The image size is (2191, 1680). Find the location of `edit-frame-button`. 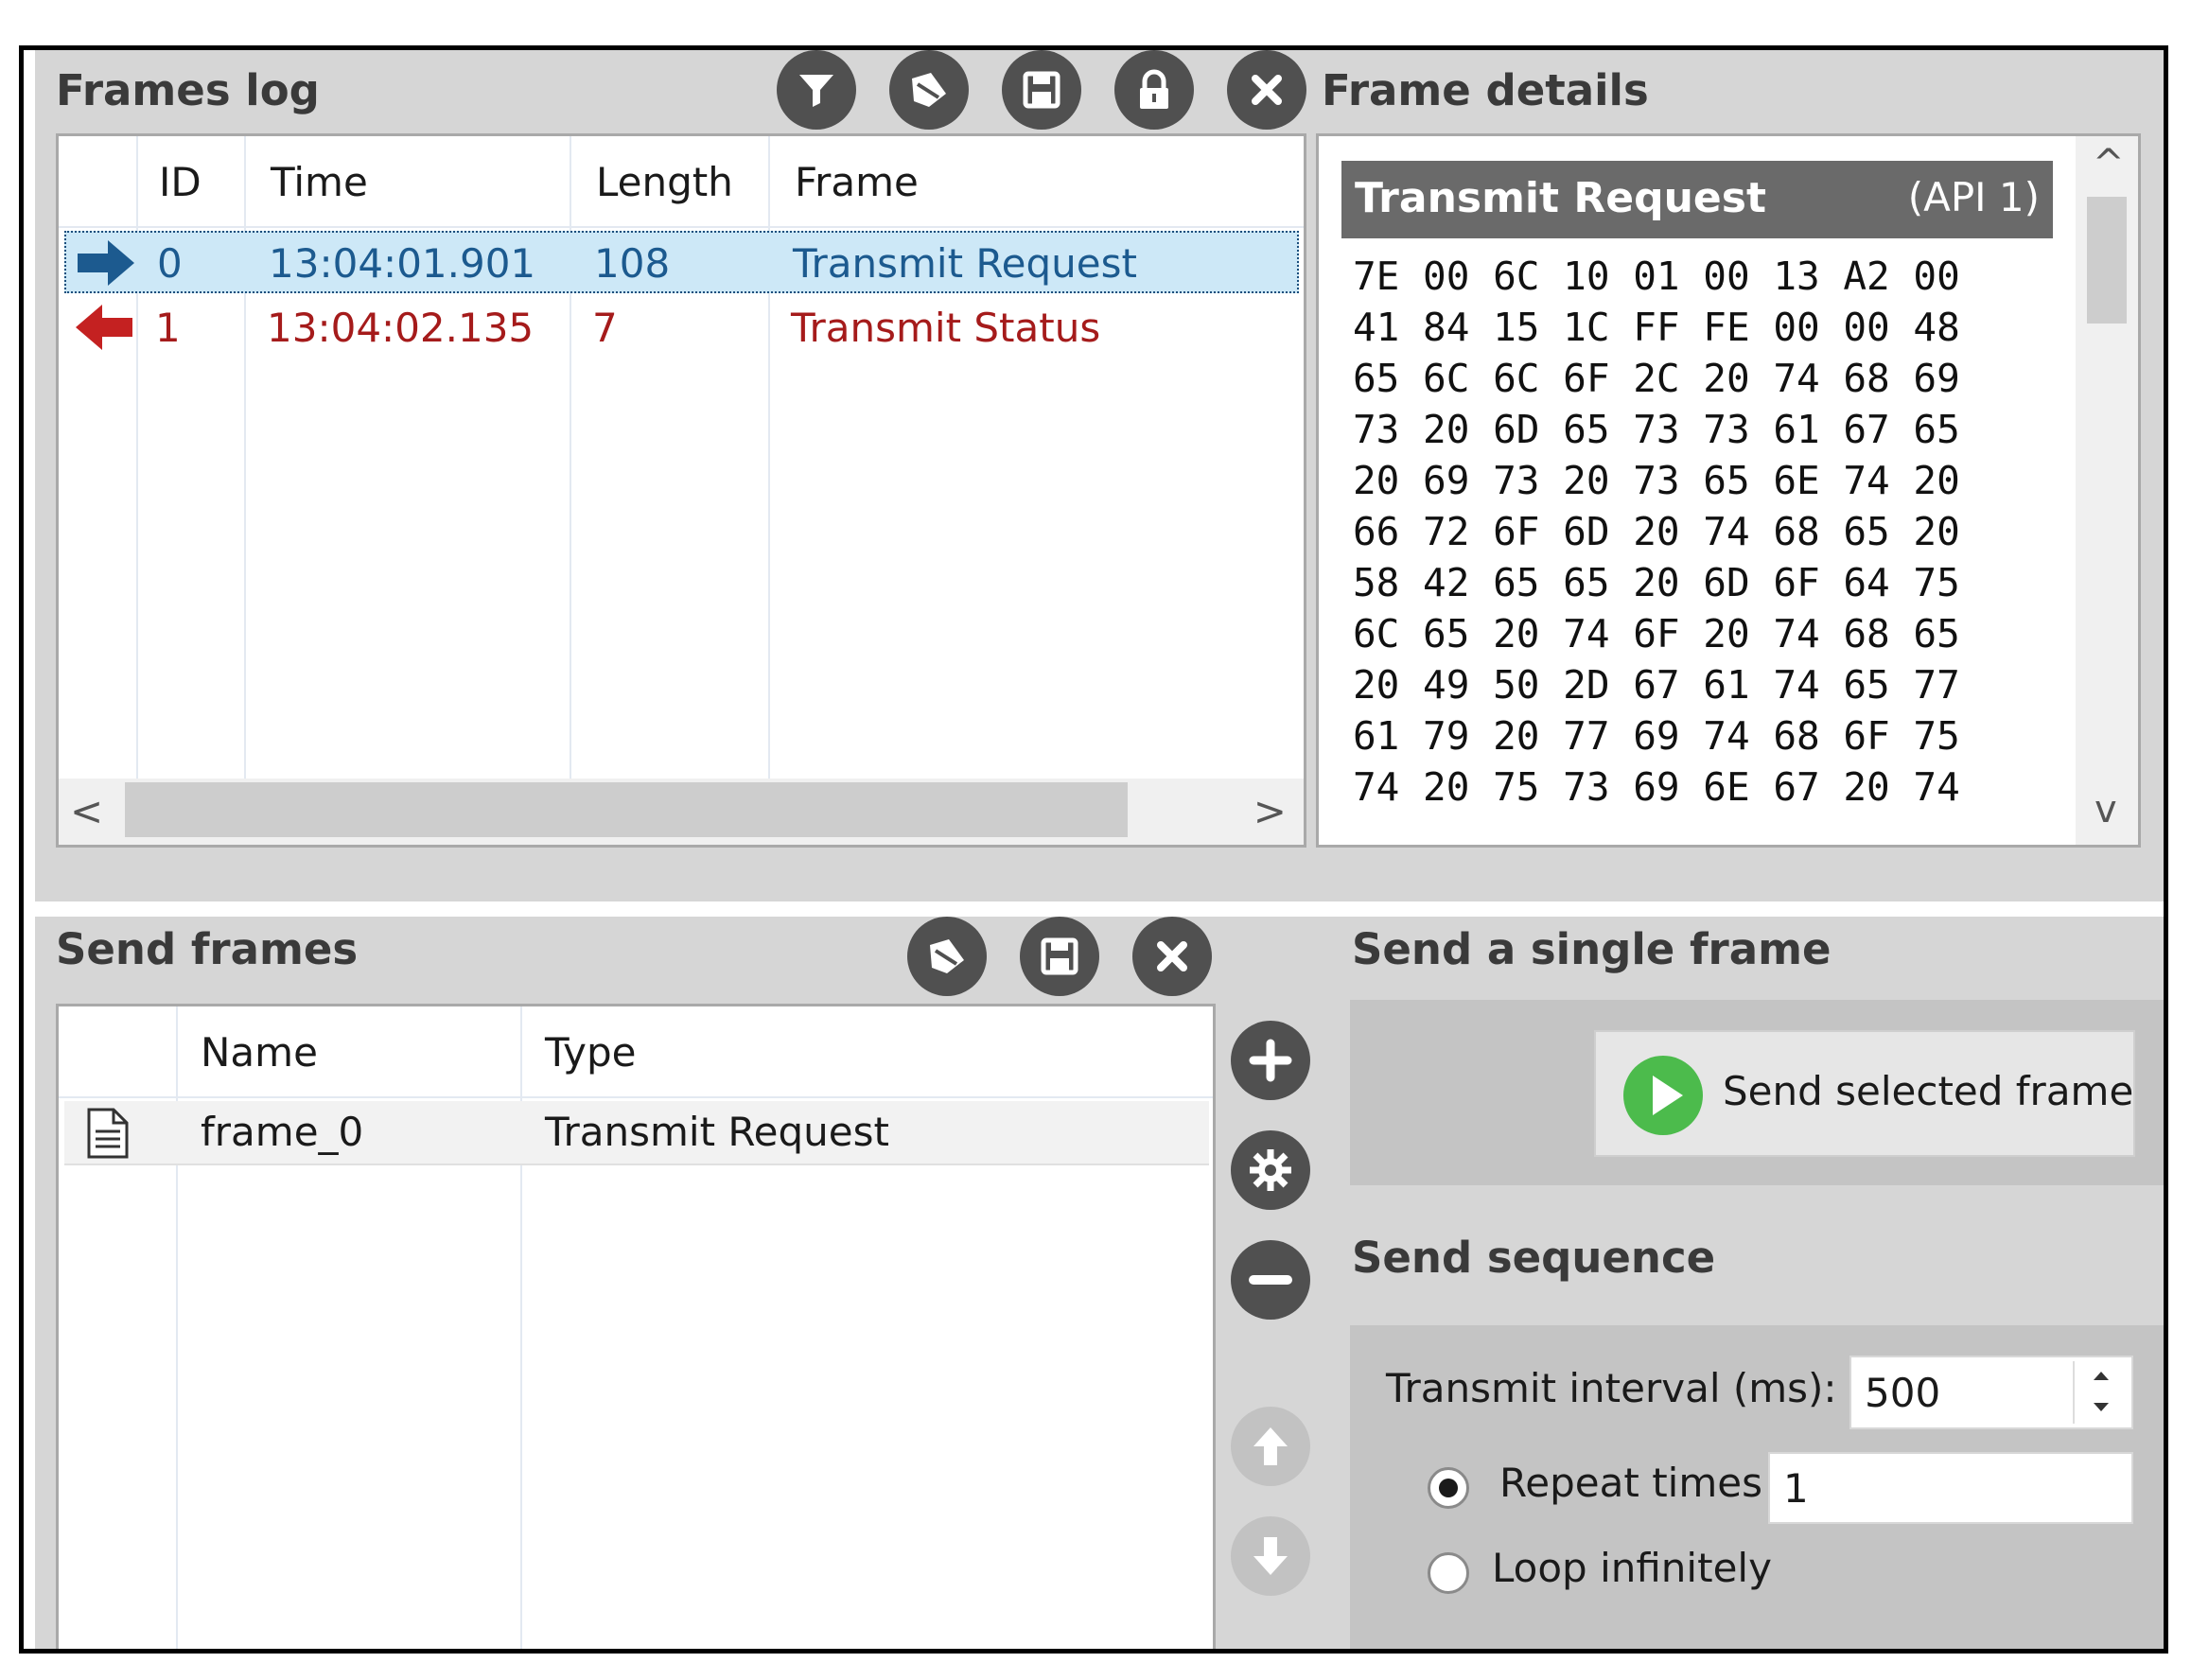

edit-frame-button is located at coordinates (1270, 1170).